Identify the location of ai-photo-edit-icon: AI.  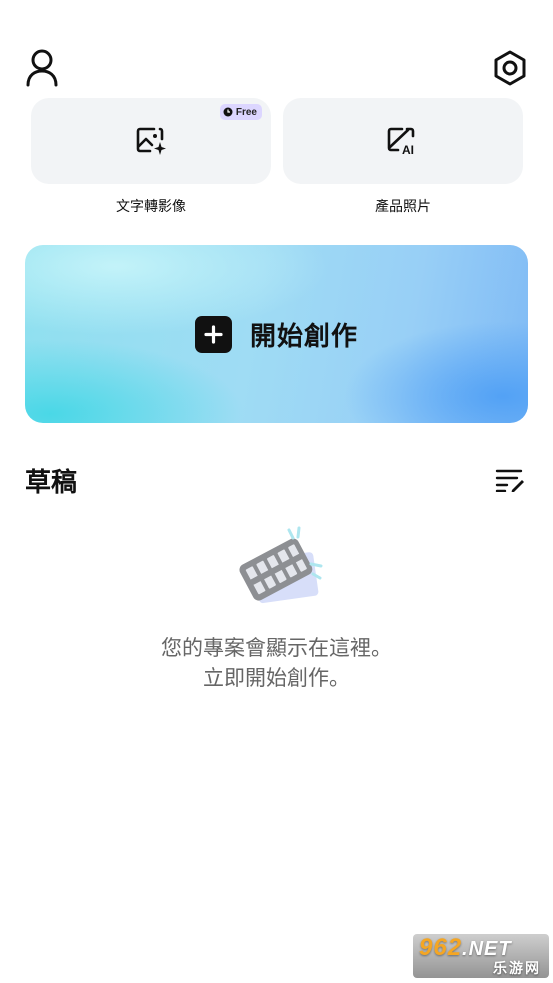
(401, 141).